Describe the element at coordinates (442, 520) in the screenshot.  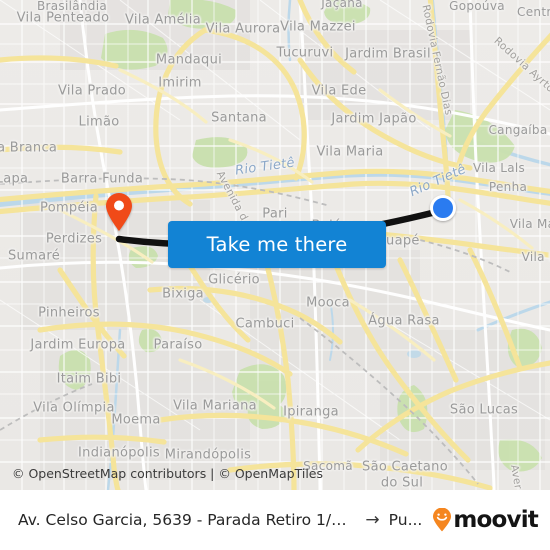
I see `moovit-pin-icon` at that location.